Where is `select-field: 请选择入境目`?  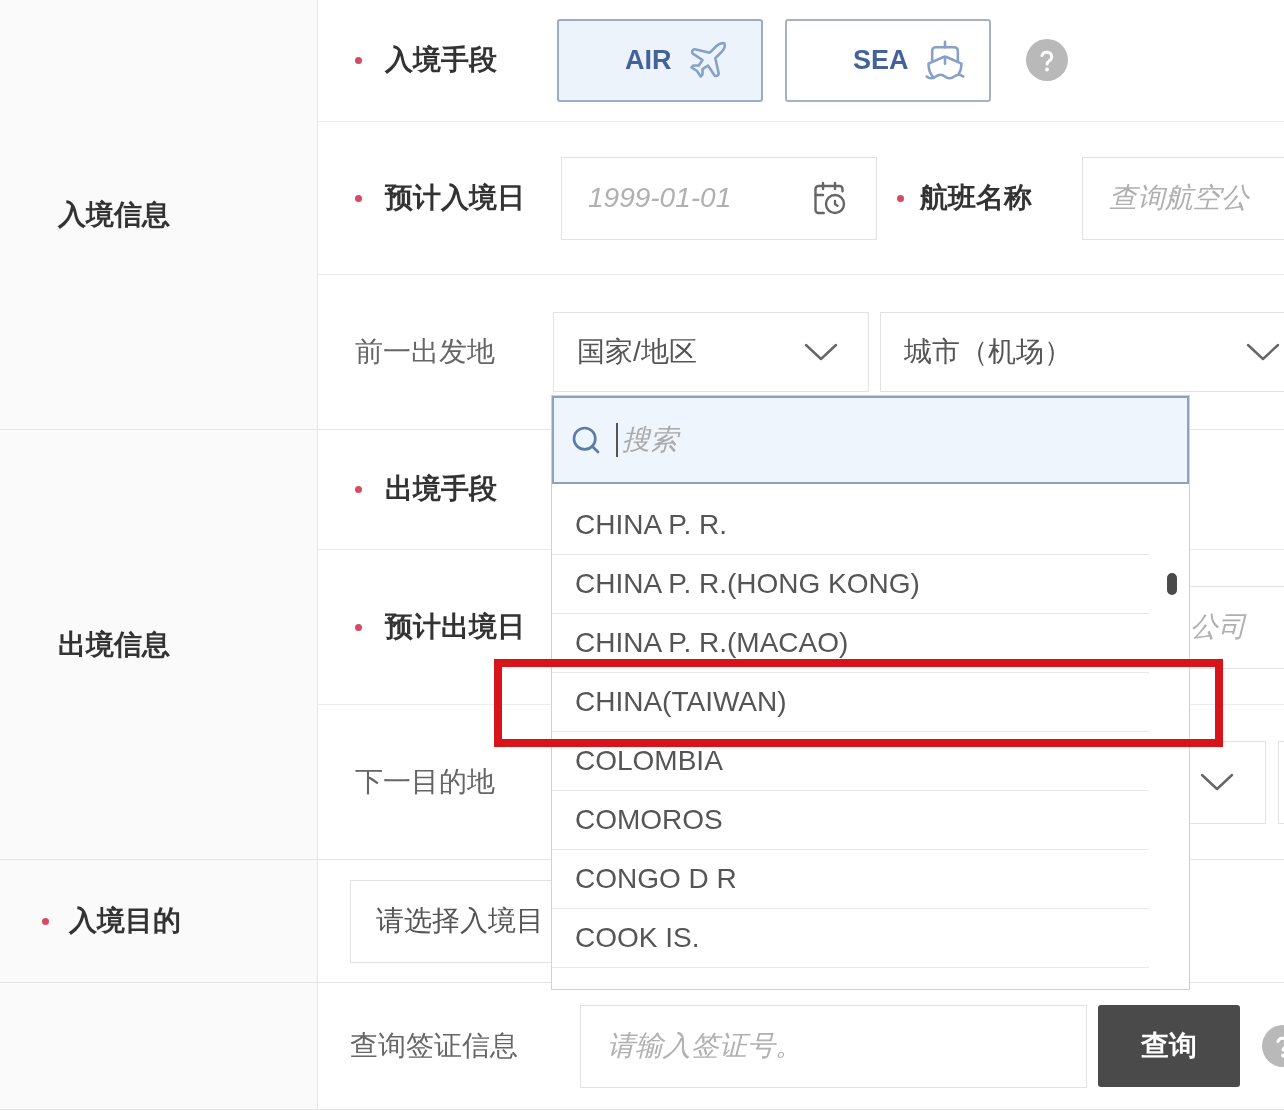
select-field: 请选择入境目 is located at coordinates (450, 921).